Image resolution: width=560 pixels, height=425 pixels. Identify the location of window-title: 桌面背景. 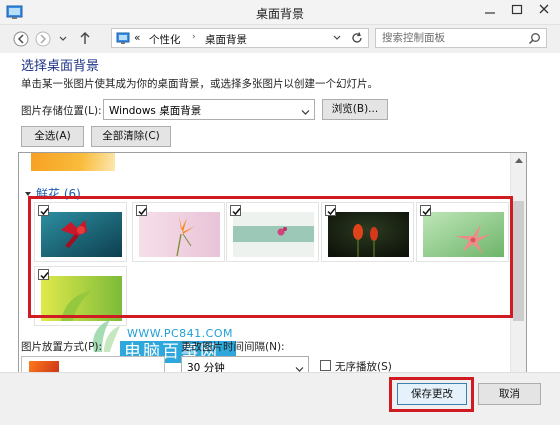
(279, 14).